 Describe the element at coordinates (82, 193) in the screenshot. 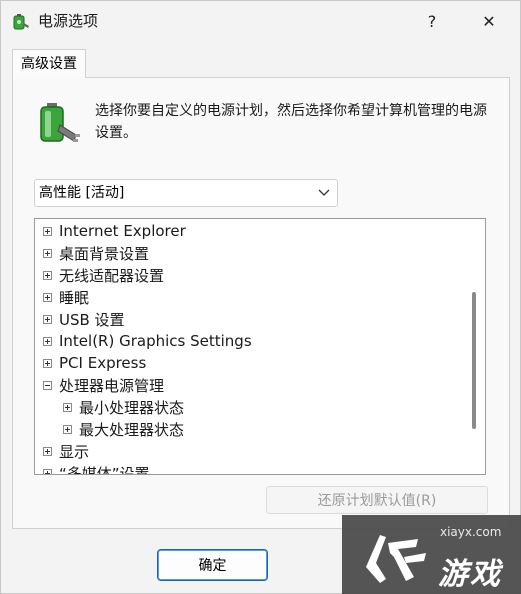

I see `power-plan-value: 高性能 [活动]` at that location.